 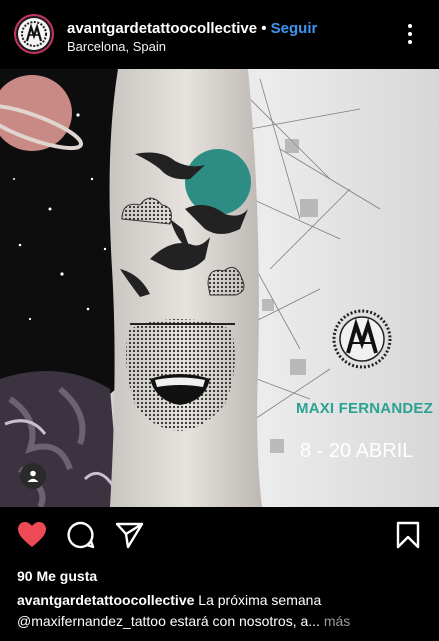 What do you see at coordinates (81, 535) in the screenshot?
I see `comment-icon` at bounding box center [81, 535].